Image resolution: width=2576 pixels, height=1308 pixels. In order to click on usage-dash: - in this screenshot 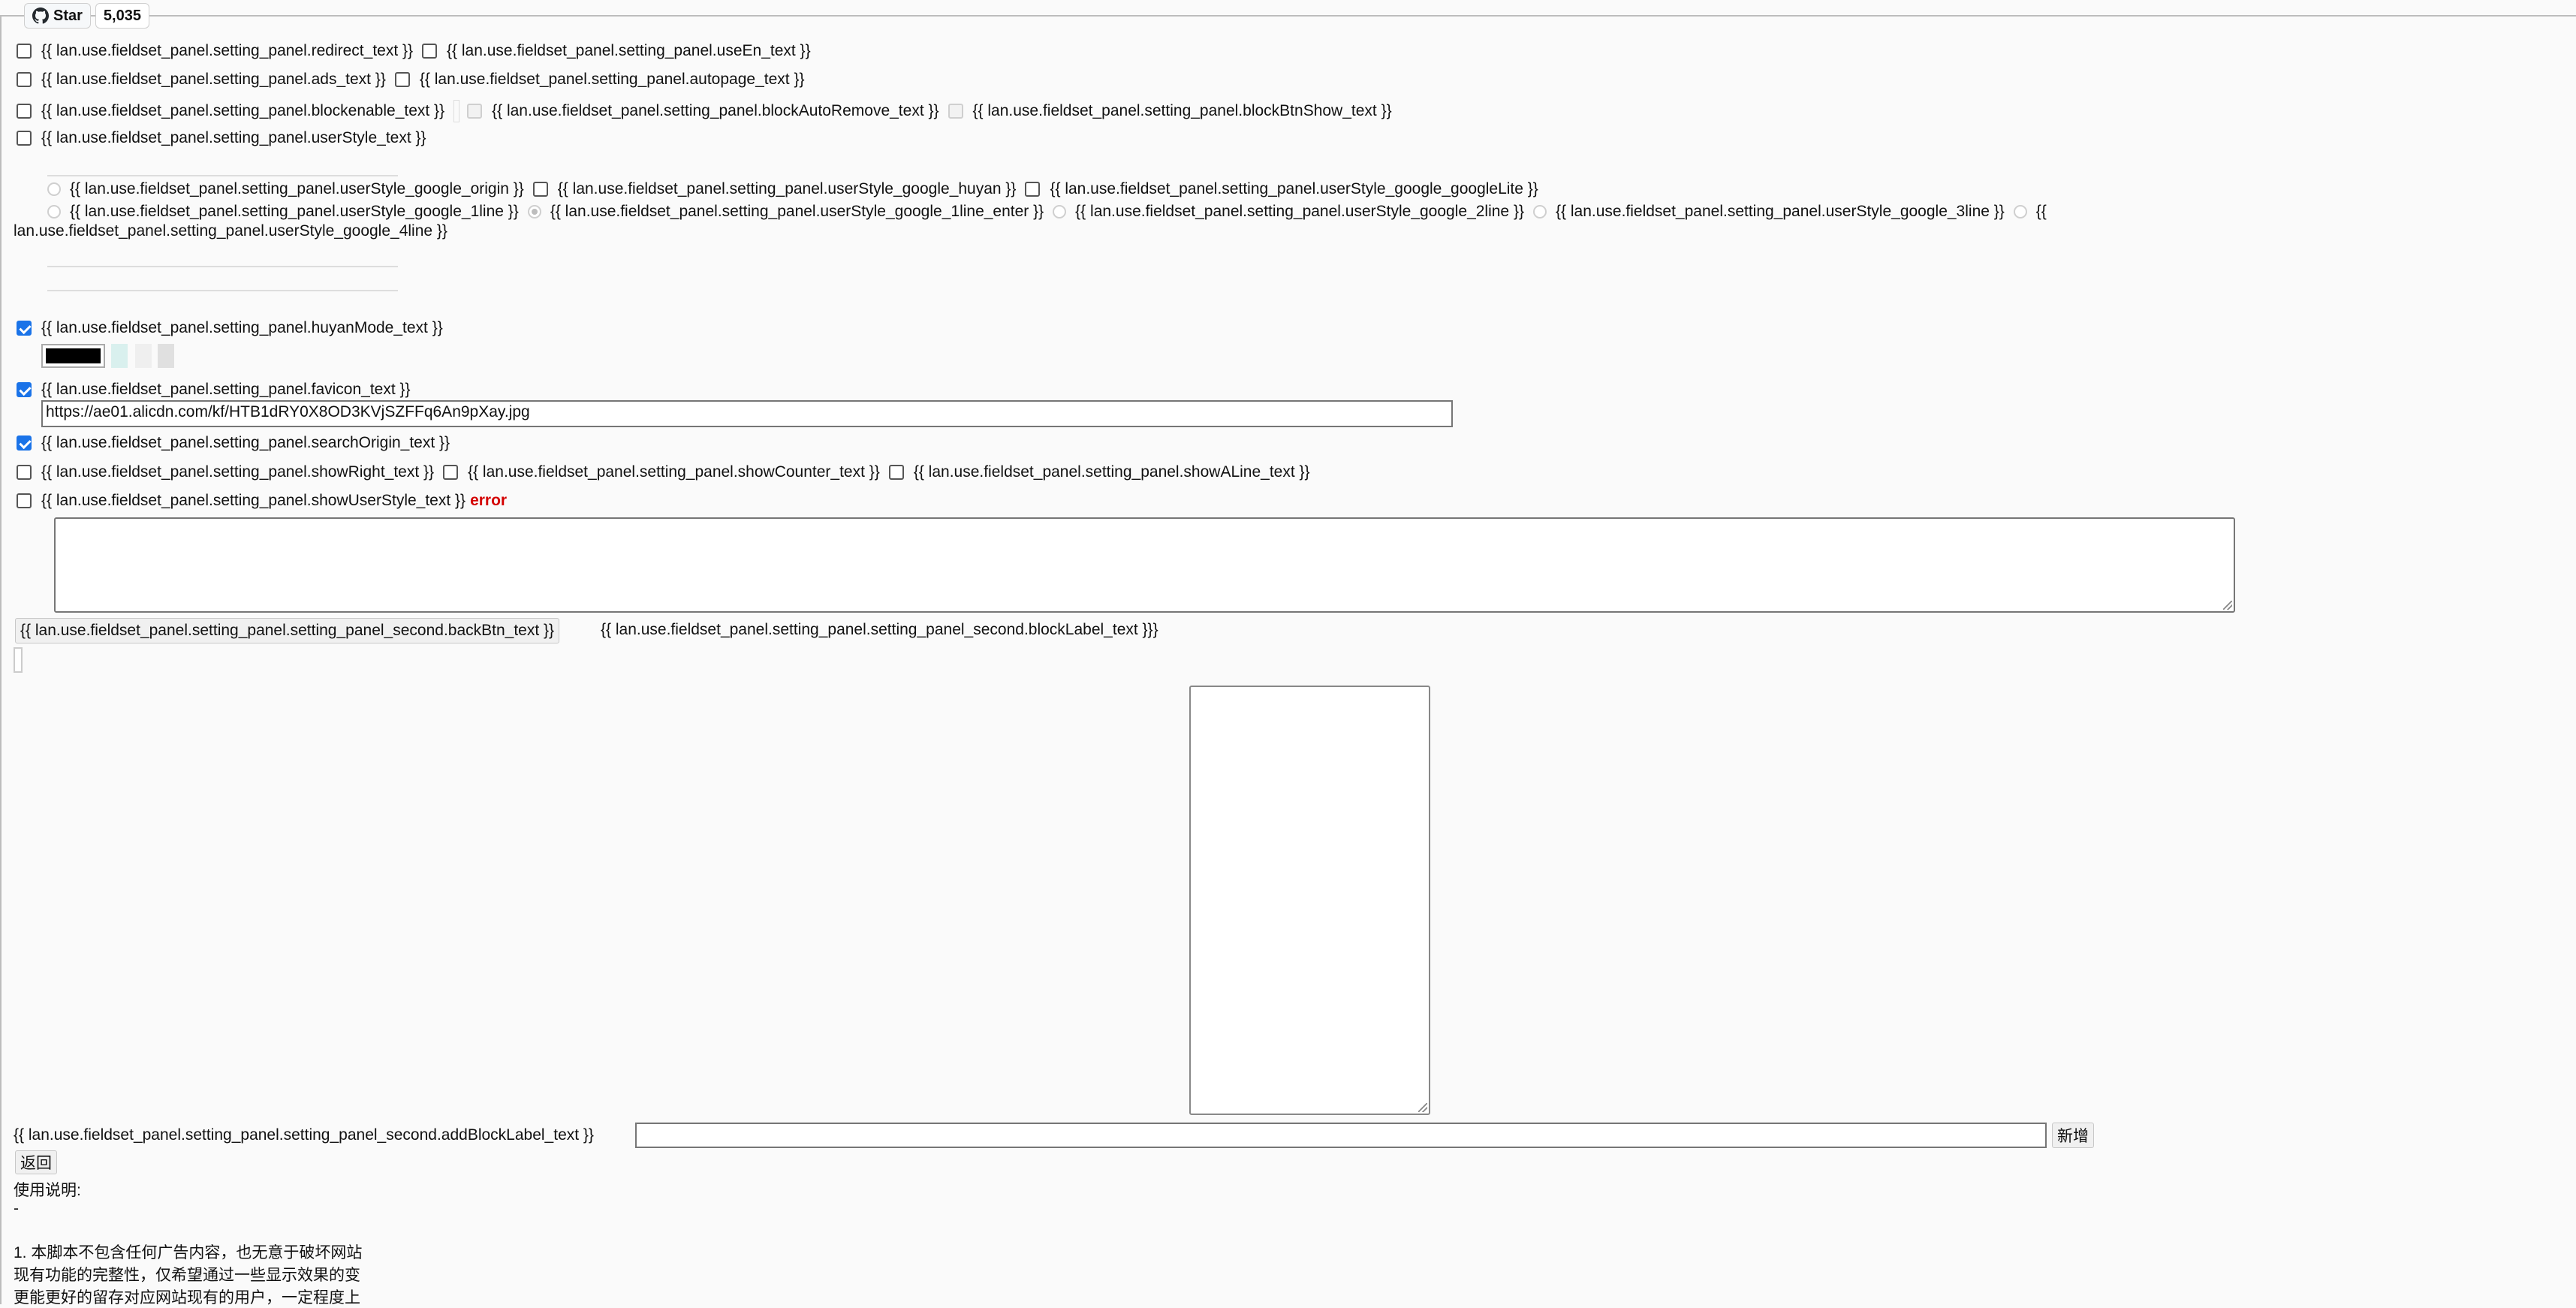, I will do `click(16, 1208)`.